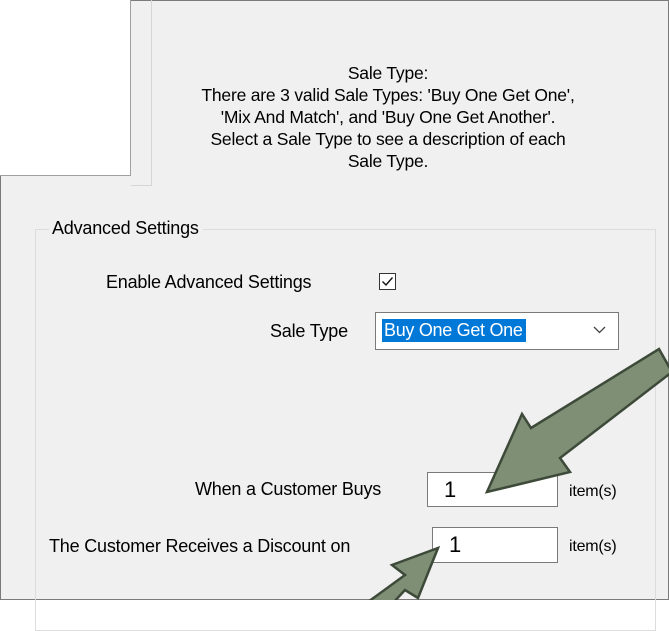  I want to click on customer-buys-input, so click(492, 489).